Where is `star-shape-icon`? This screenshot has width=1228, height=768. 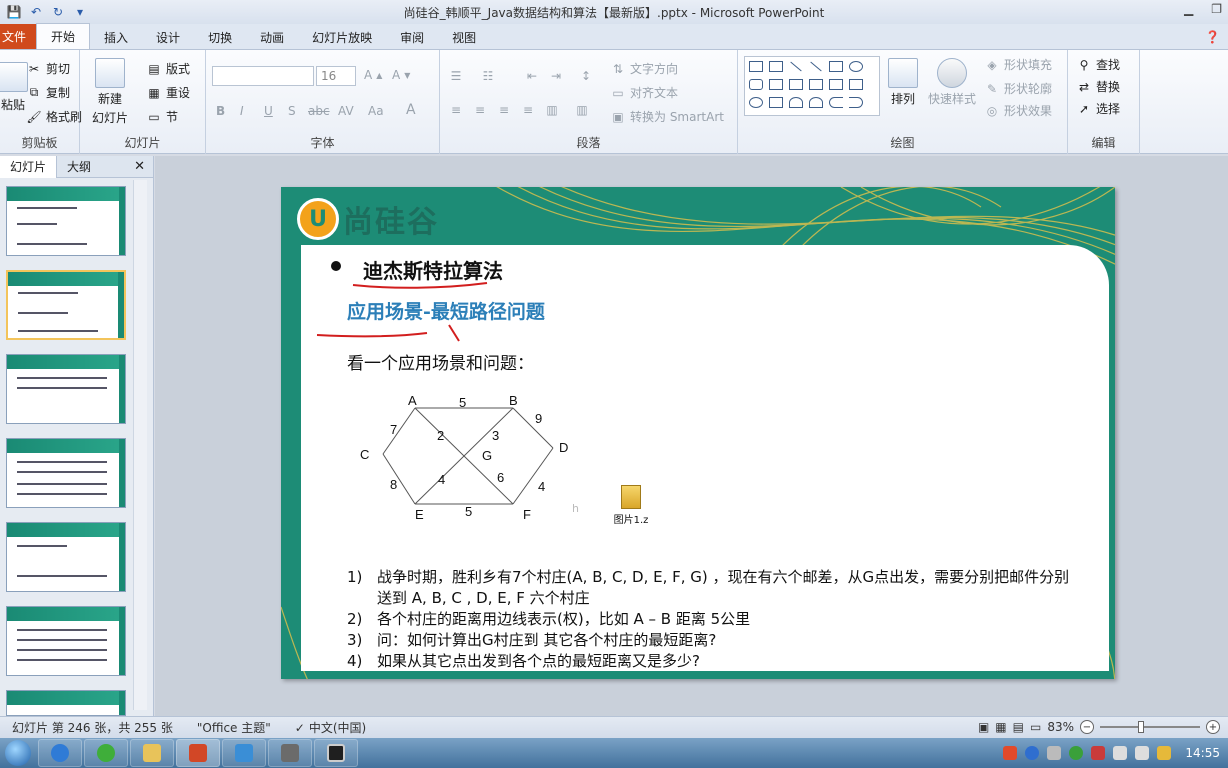 star-shape-icon is located at coordinates (756, 102).